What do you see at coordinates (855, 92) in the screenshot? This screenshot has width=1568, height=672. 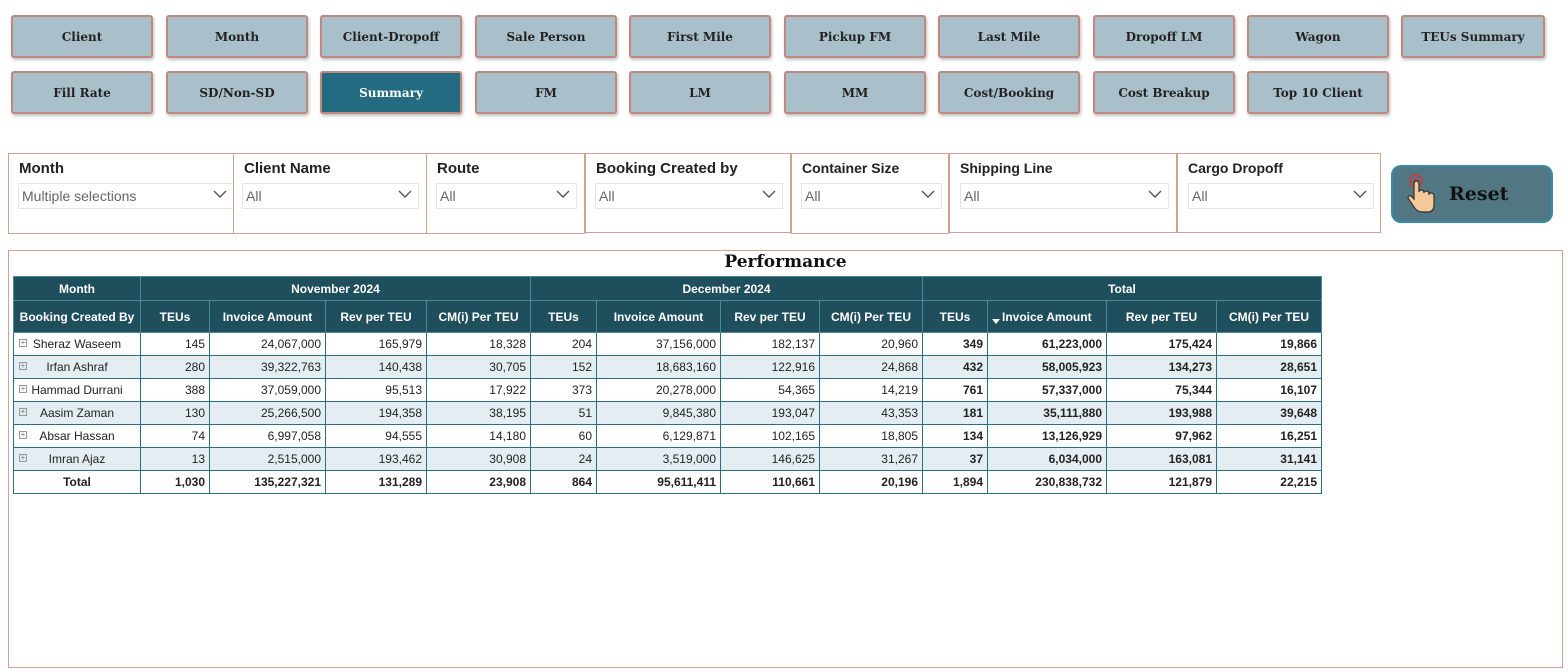 I see `nav-mm-button: MM` at bounding box center [855, 92].